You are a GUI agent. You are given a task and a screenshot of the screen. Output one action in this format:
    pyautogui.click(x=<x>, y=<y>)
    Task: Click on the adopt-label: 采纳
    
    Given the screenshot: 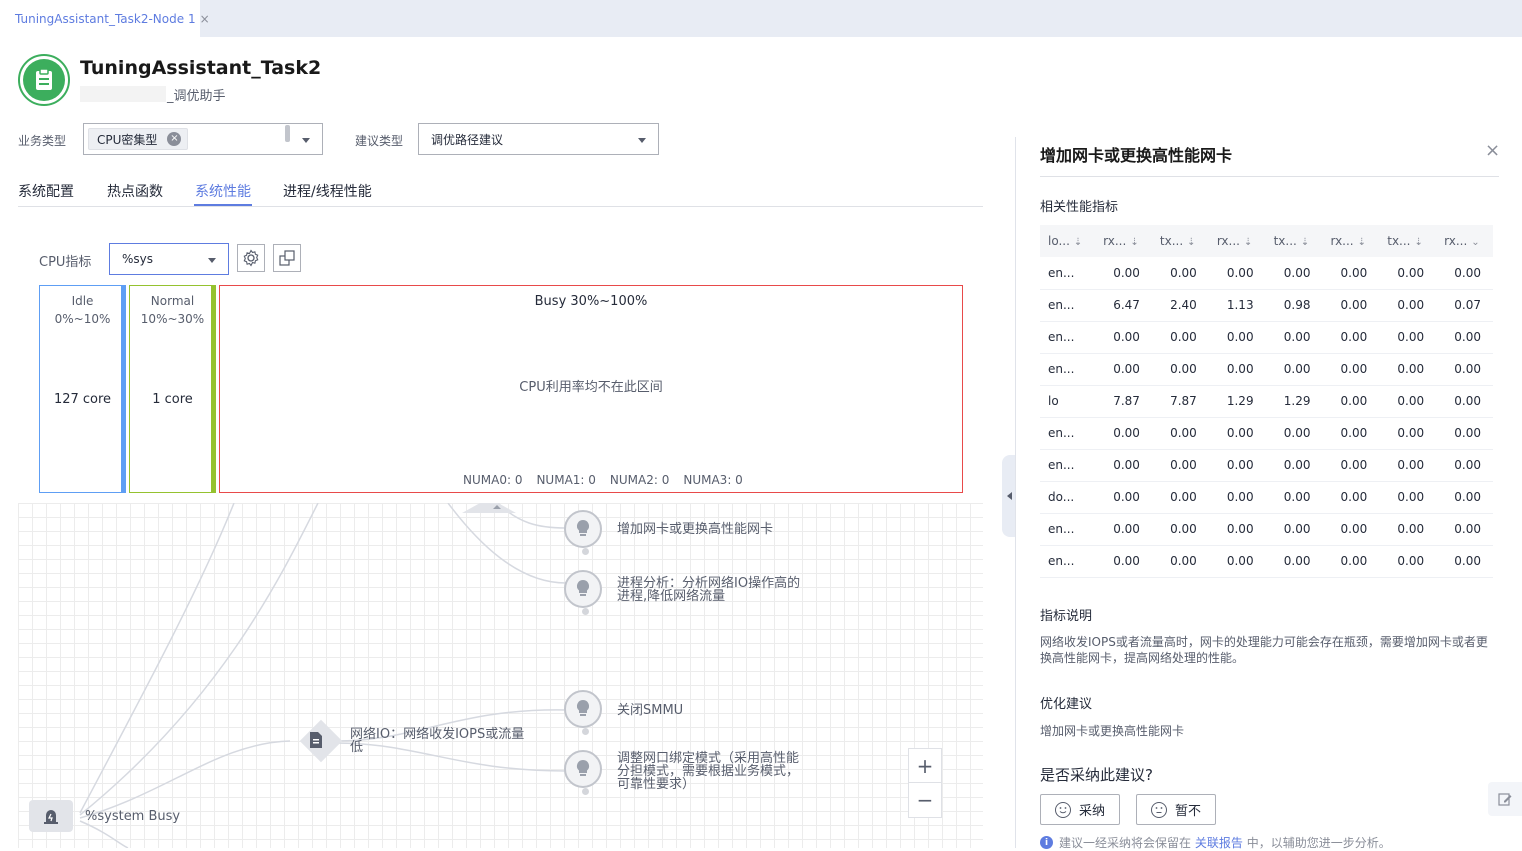 What is the action you would take?
    pyautogui.click(x=1091, y=811)
    